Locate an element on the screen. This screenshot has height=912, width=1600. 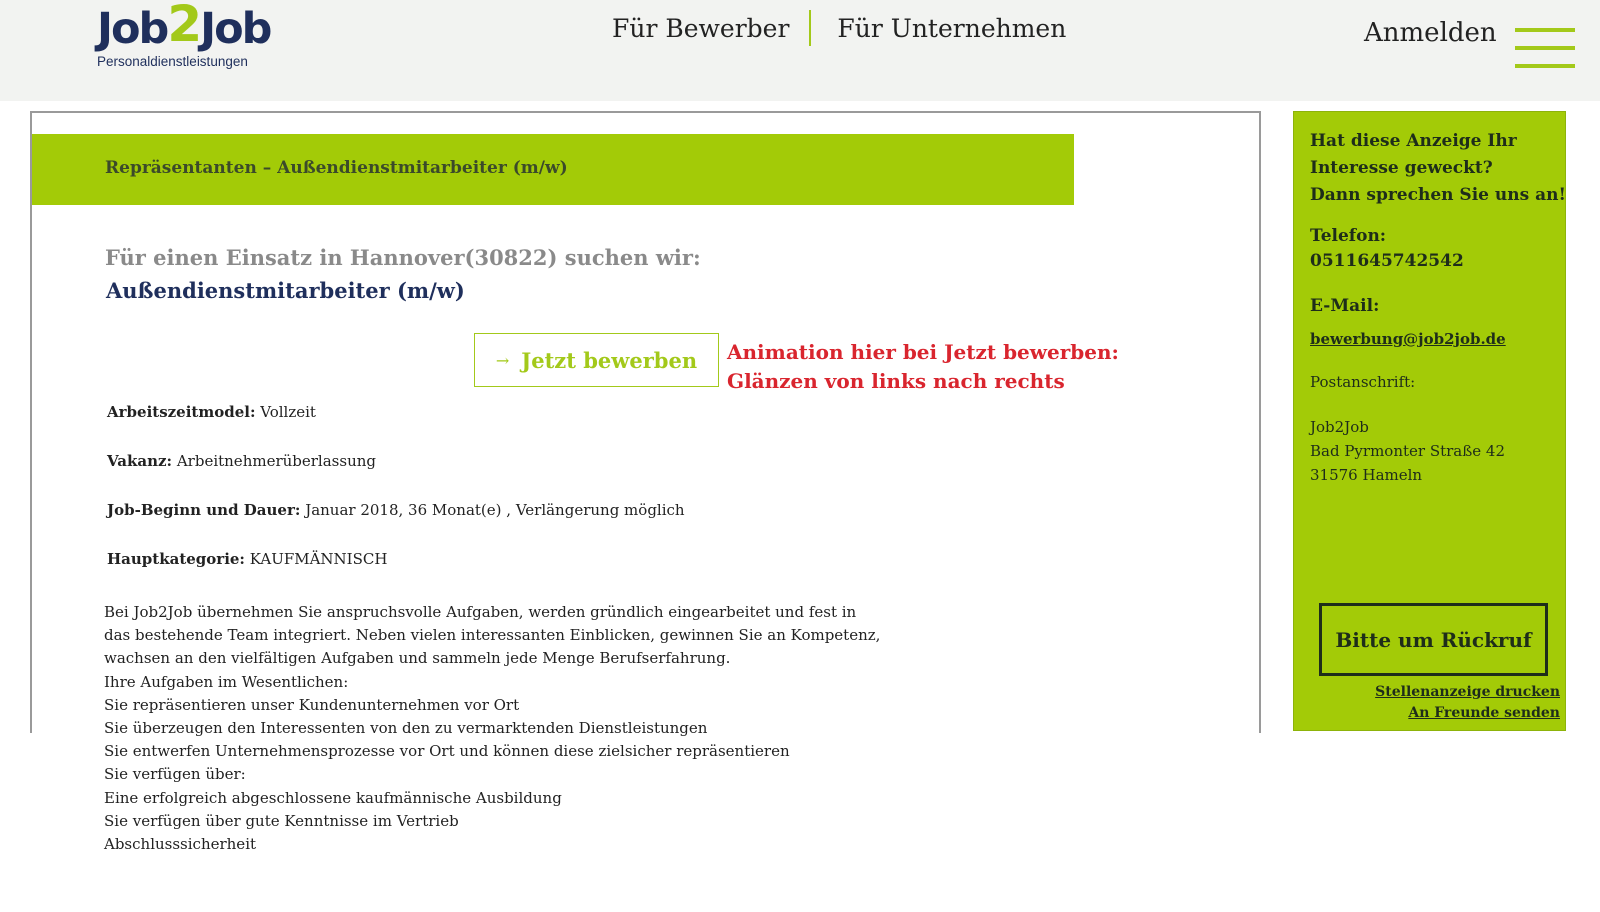
nav-fuer-bewerber: Für Bewerber is located at coordinates (700, 28).